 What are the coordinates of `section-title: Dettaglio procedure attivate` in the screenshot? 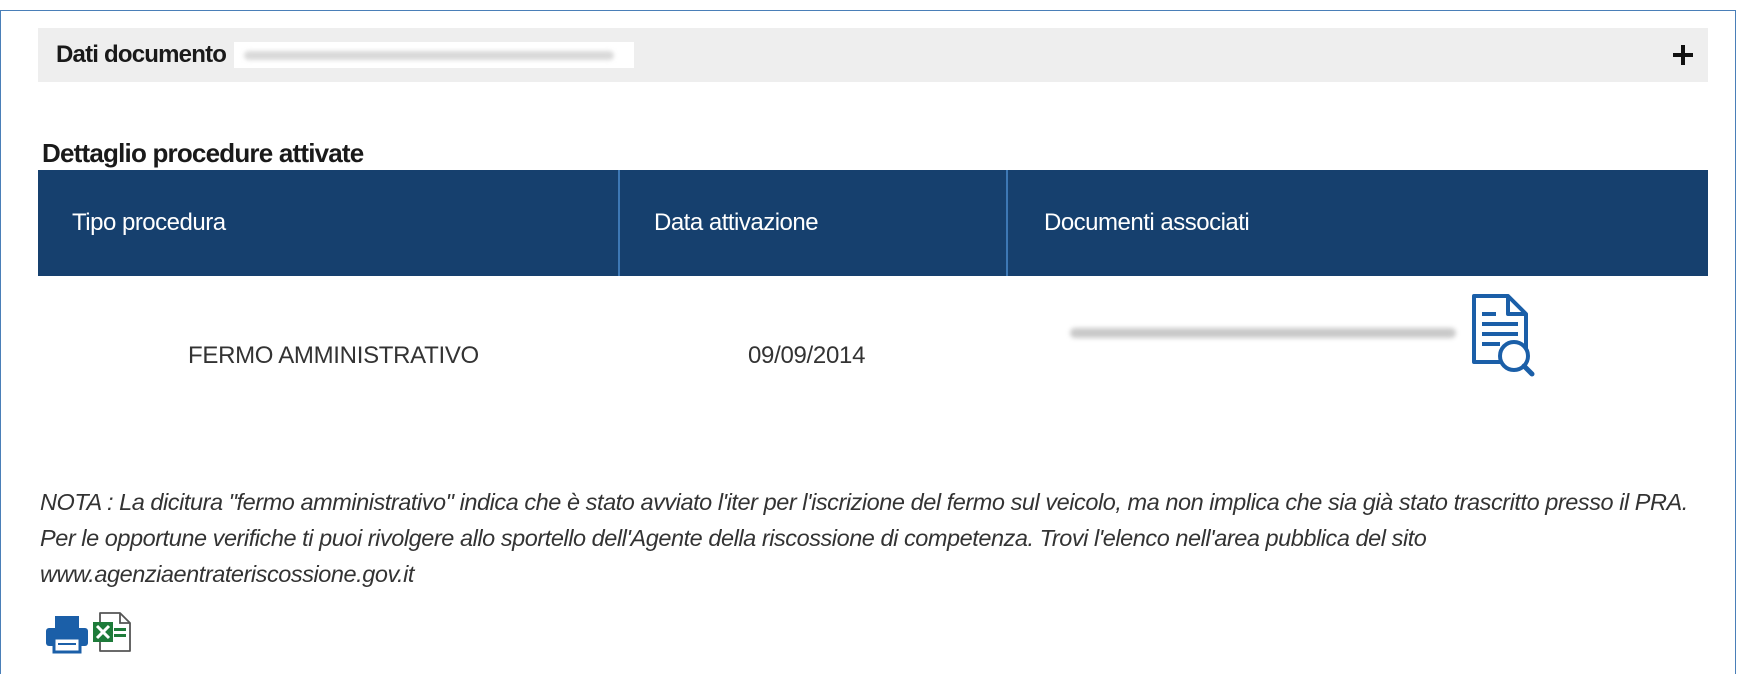 It's located at (203, 153).